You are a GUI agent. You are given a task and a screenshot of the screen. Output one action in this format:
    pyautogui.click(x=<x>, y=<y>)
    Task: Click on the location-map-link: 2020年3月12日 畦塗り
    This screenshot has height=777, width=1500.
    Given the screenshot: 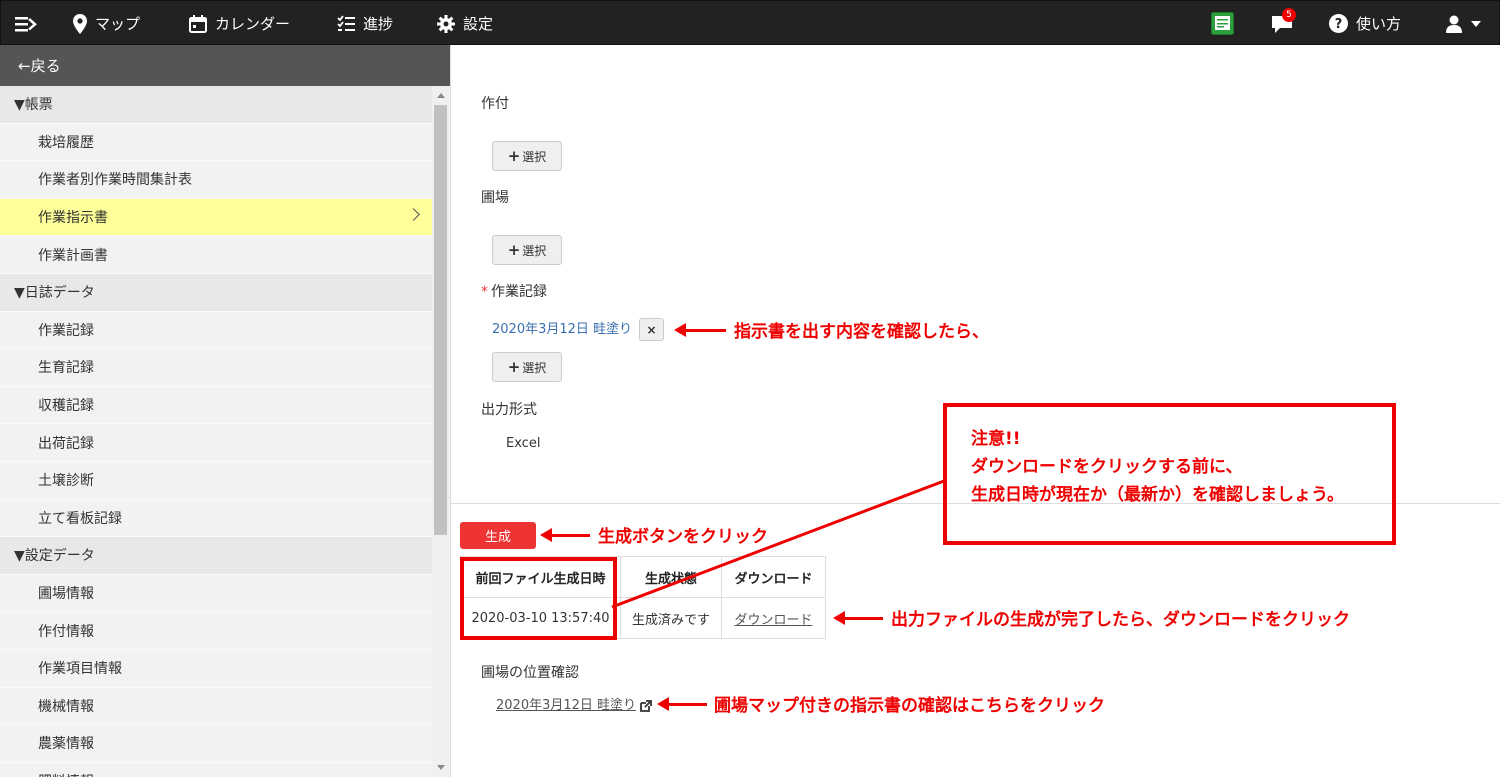 What is the action you would take?
    pyautogui.click(x=566, y=705)
    